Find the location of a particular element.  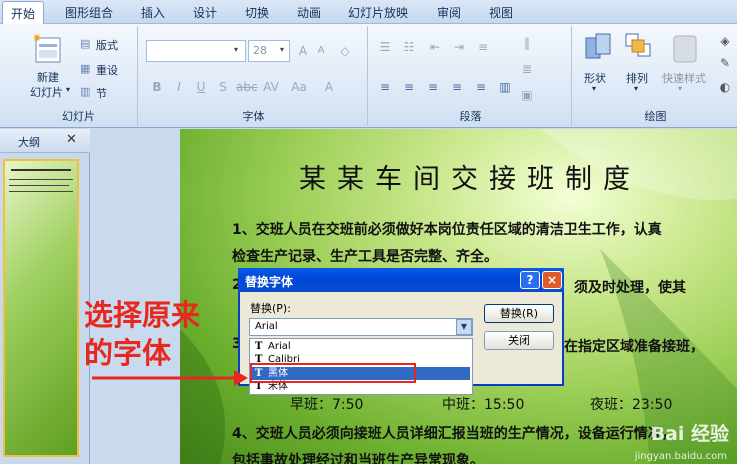

annotation-arrow-icon is located at coordinates (170, 378).